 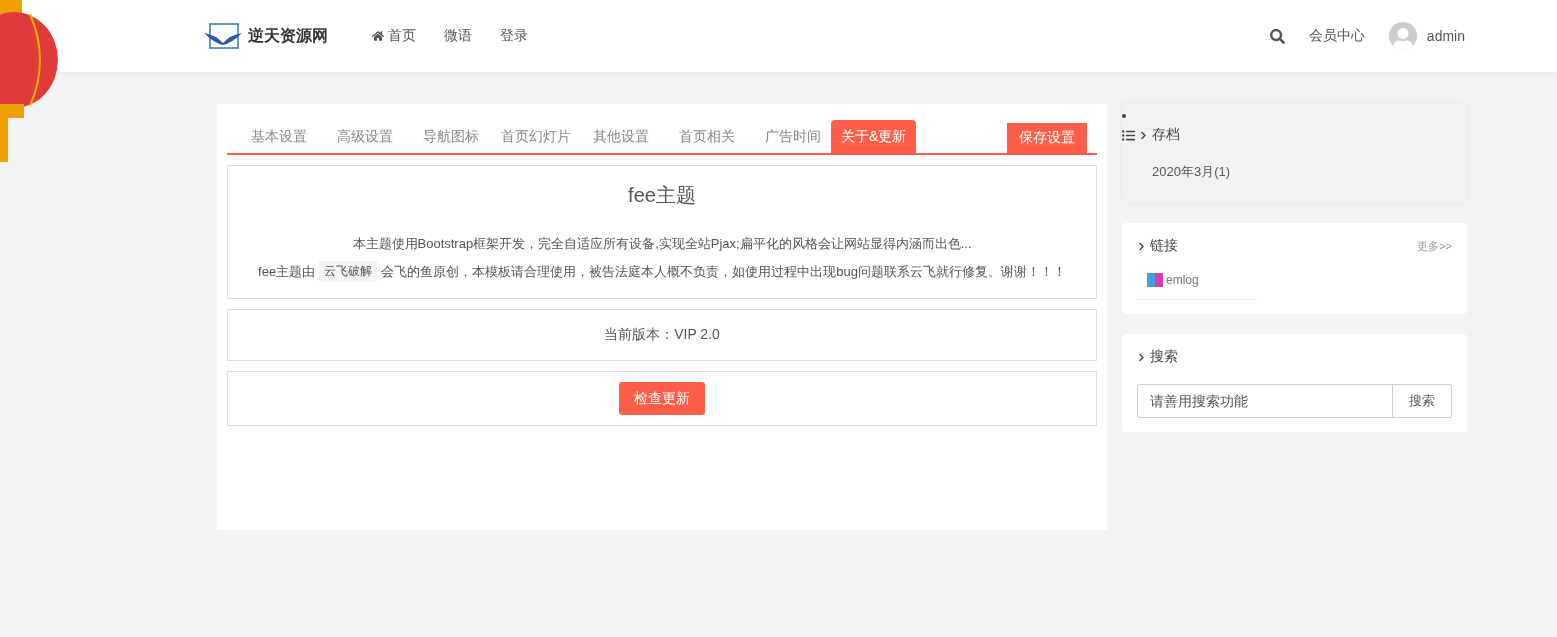 What do you see at coordinates (288, 35) in the screenshot?
I see `site-logo-text: 逆天资源网` at bounding box center [288, 35].